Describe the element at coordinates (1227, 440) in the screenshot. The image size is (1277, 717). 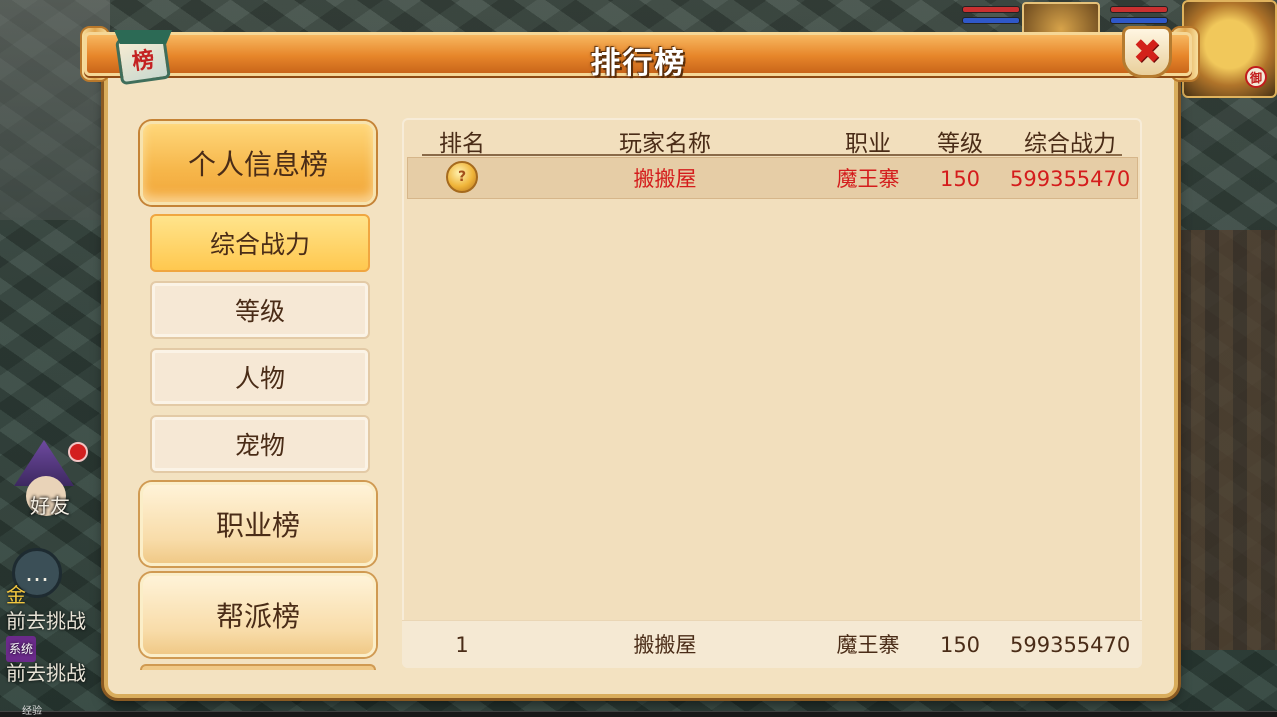
I see `scene-wall` at that location.